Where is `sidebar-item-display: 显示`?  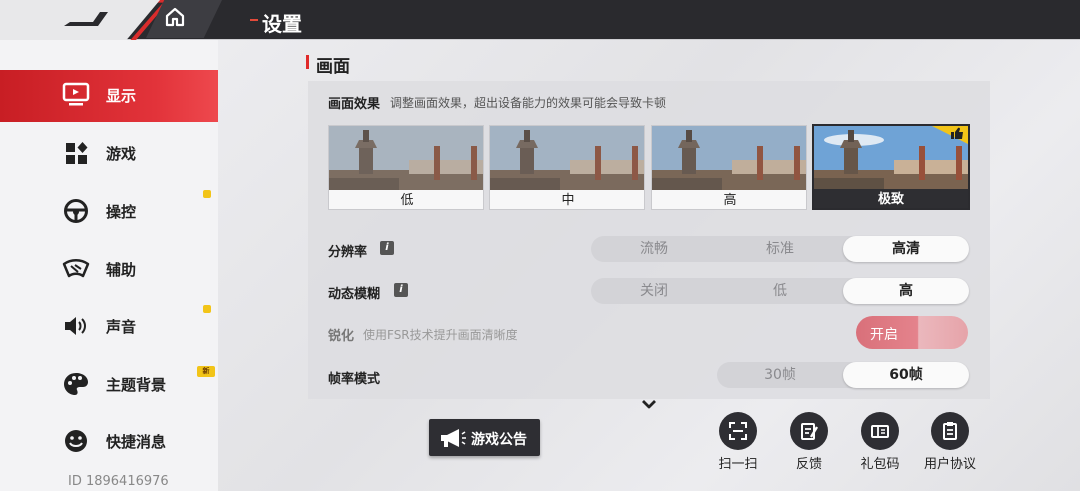 sidebar-item-display: 显示 is located at coordinates (111, 96).